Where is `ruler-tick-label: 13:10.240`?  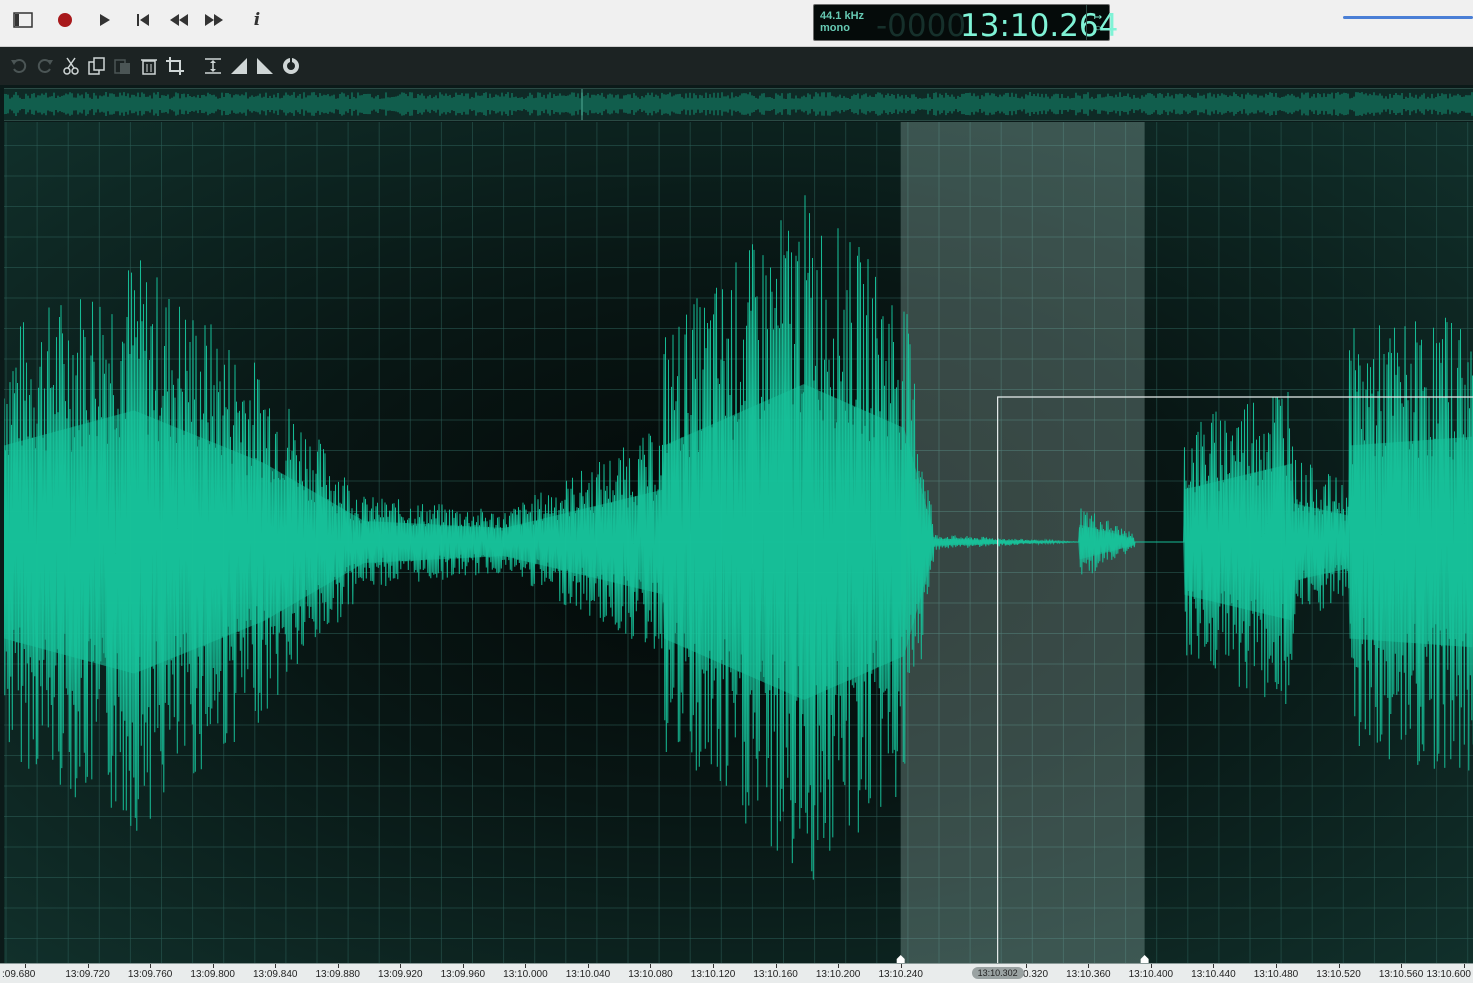 ruler-tick-label: 13:10.240 is located at coordinates (900, 974).